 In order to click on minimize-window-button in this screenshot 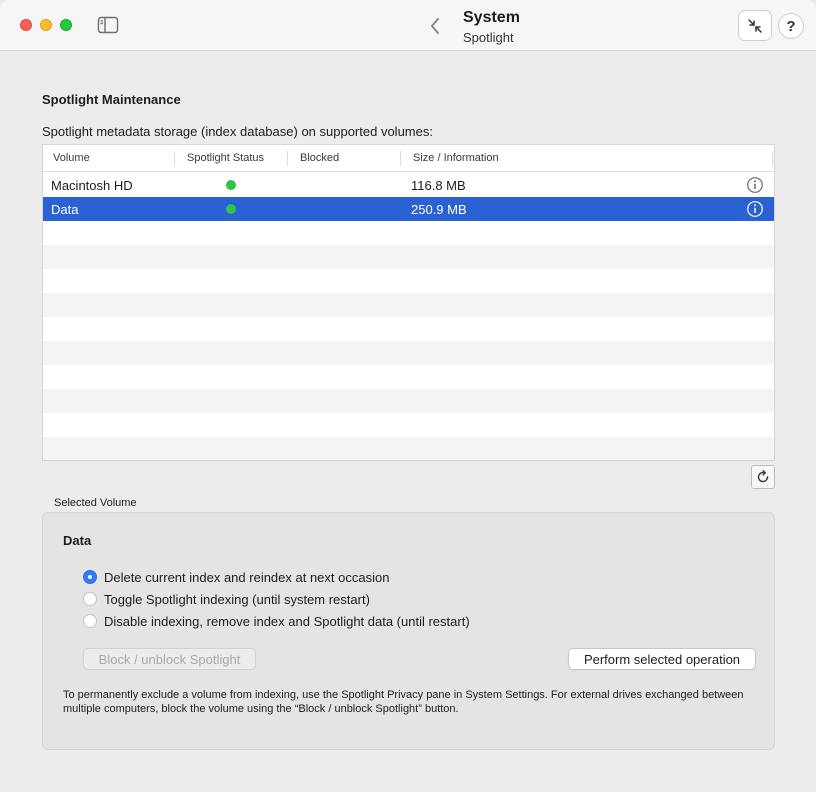, I will do `click(46, 25)`.